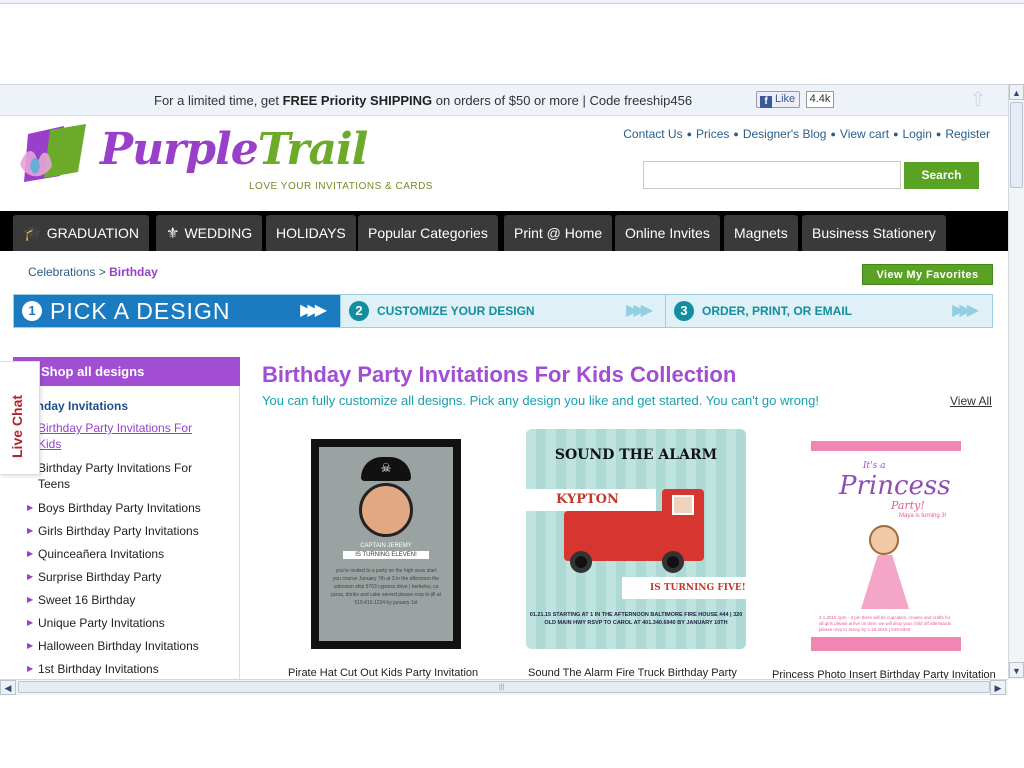 Image resolution: width=1024 pixels, height=768 pixels. What do you see at coordinates (311, 233) in the screenshot?
I see `nav-tab-holidays: HOLIDAYS` at bounding box center [311, 233].